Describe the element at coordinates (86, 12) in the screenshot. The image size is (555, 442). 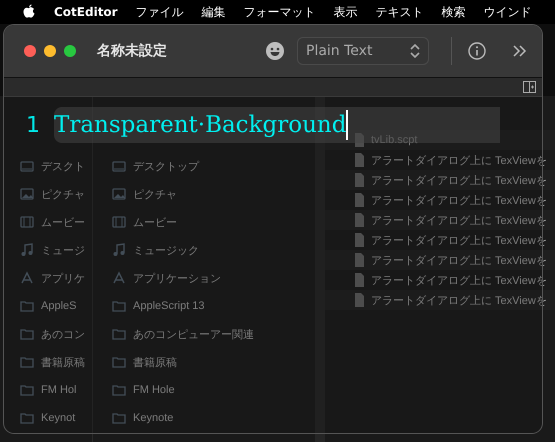
I see `menu-app-name: CotEditor` at that location.